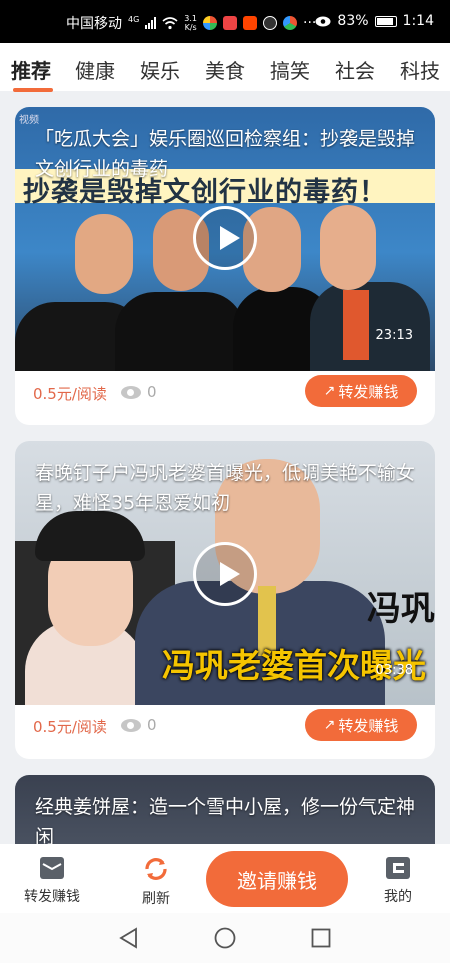 The width and height of the screenshot is (450, 963). What do you see at coordinates (420, 69) in the screenshot?
I see `tab-tech: 科技` at bounding box center [420, 69].